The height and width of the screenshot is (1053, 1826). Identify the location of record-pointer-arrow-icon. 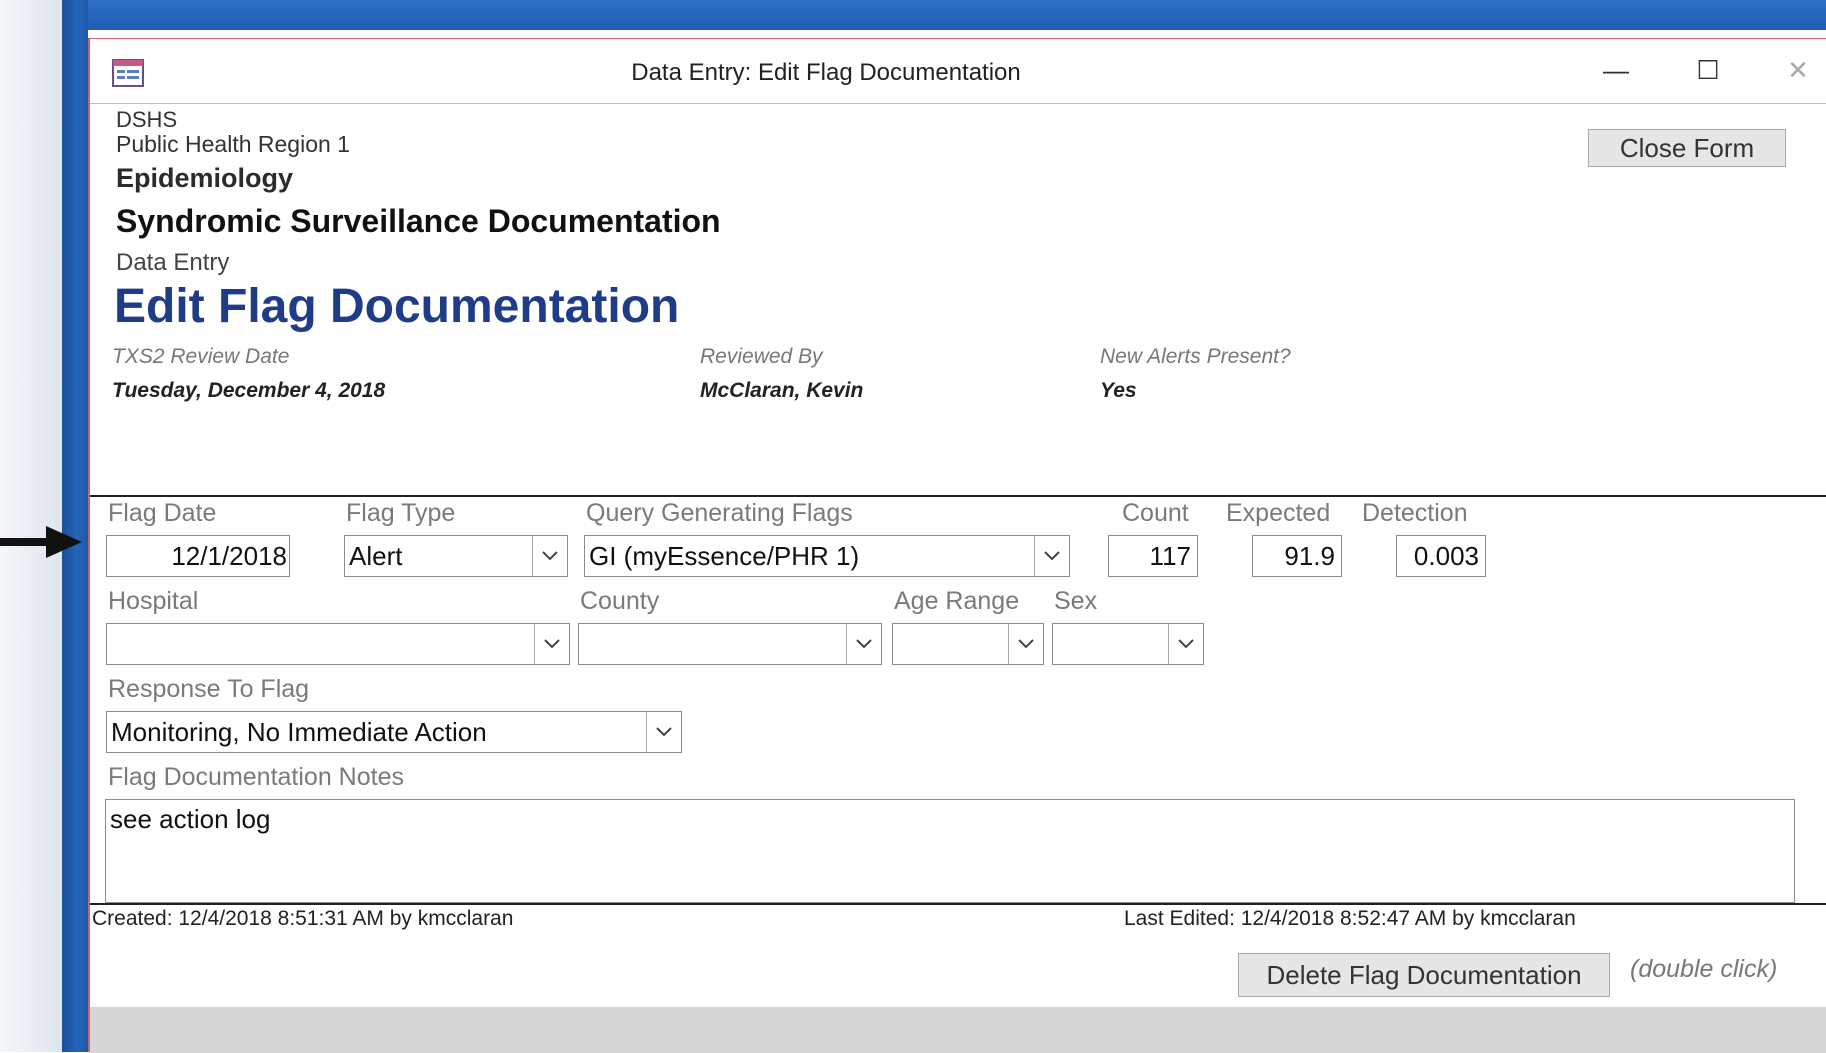
(41, 542).